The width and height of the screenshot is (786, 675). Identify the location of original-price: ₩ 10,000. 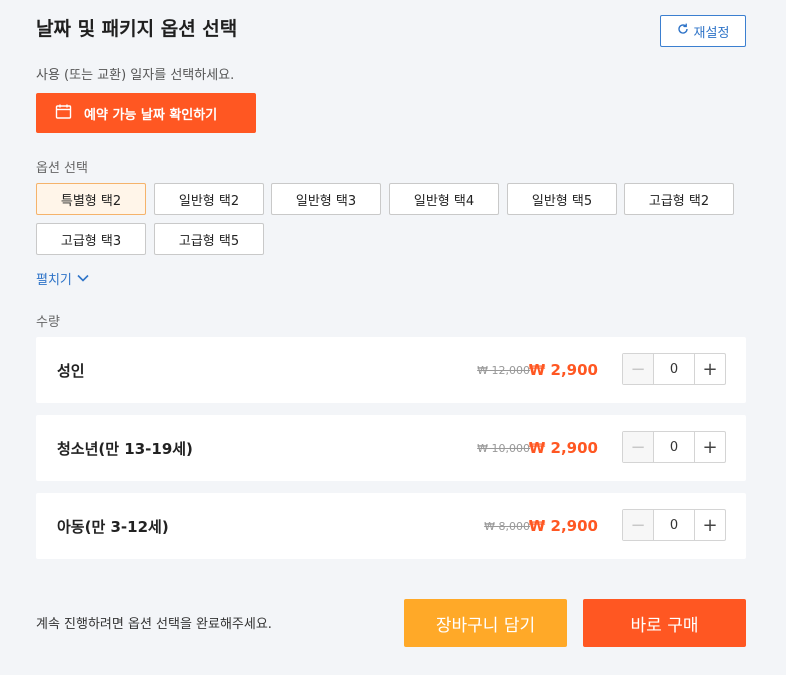
(503, 448).